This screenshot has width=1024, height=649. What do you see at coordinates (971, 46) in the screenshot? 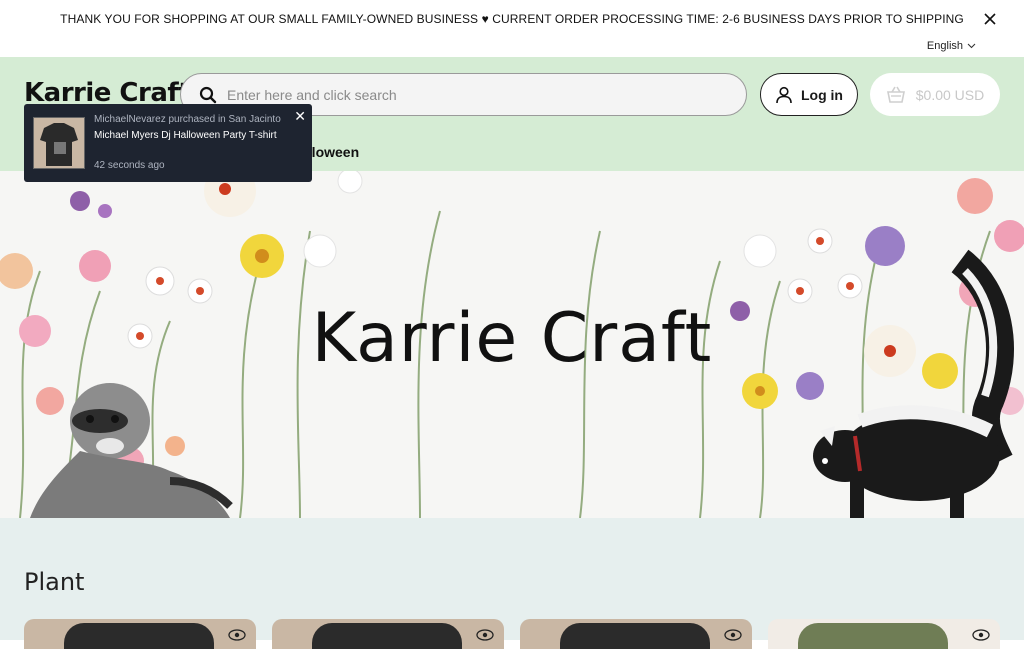
I see `chevron-down-icon` at bounding box center [971, 46].